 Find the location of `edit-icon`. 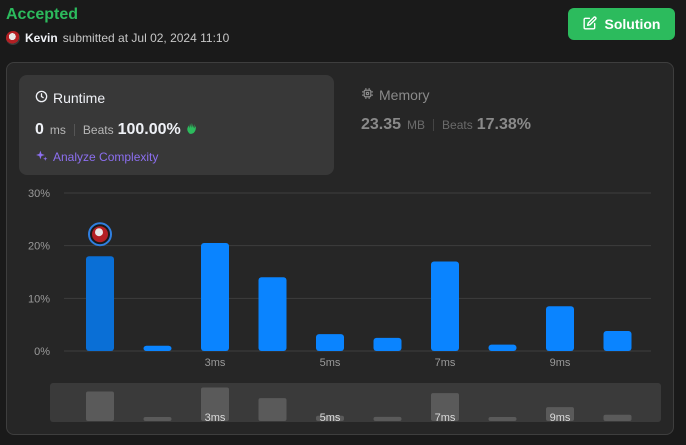

edit-icon is located at coordinates (589, 24).